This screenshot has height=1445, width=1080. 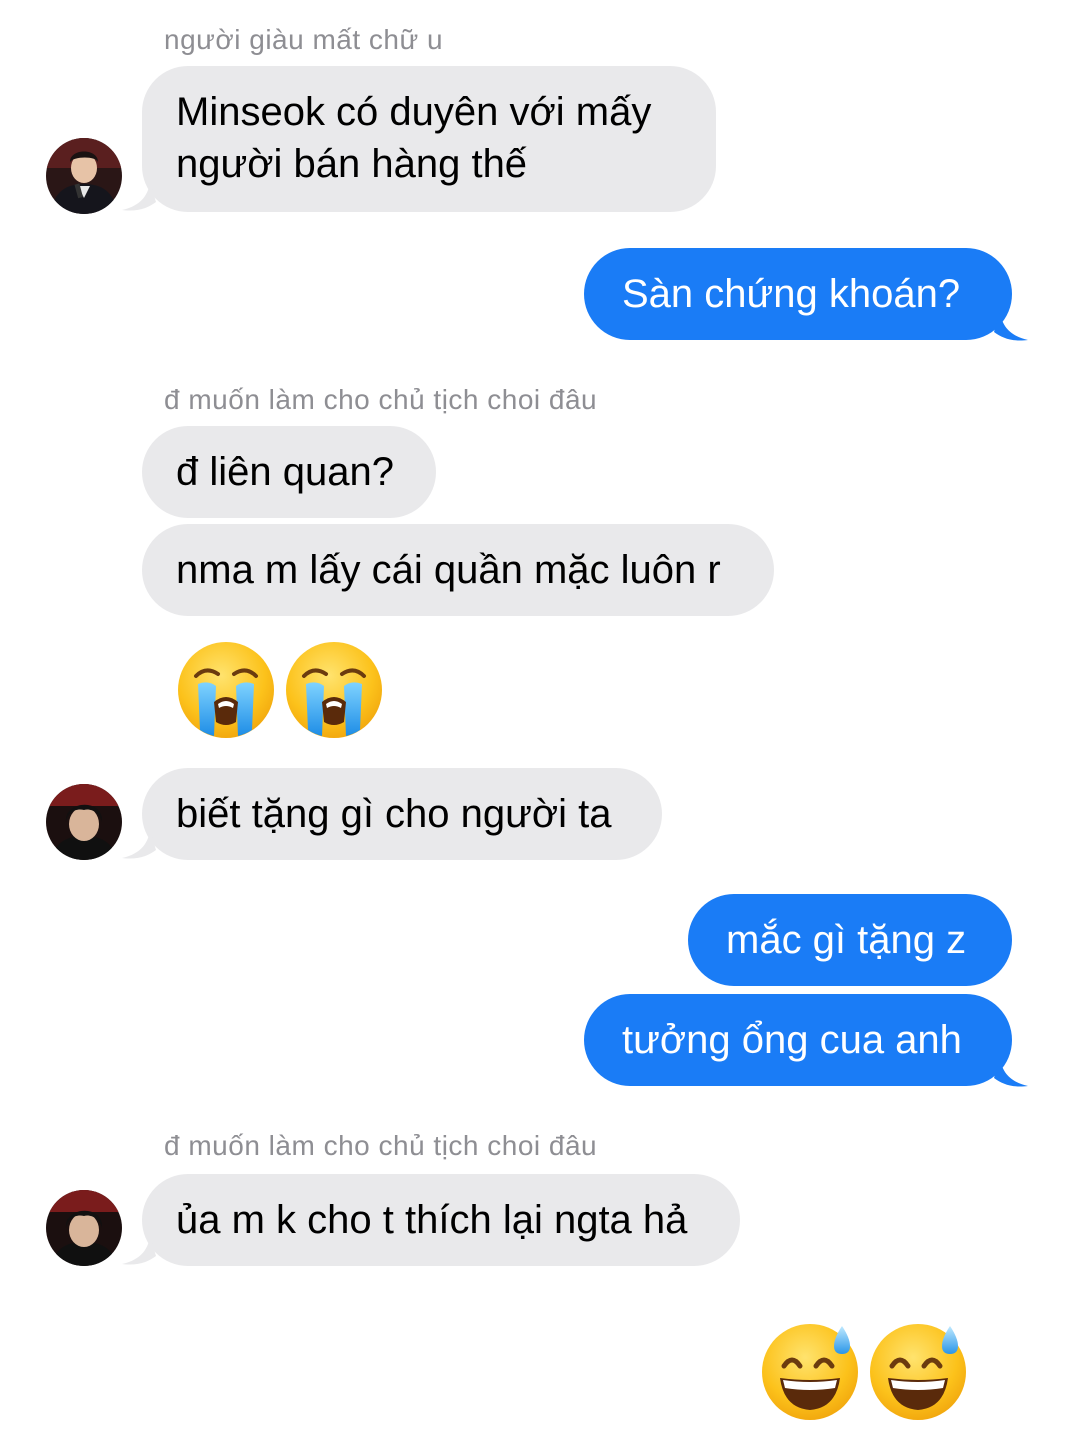 I want to click on message-text-line: Minseok có duyên với mấy, so click(x=414, y=112).